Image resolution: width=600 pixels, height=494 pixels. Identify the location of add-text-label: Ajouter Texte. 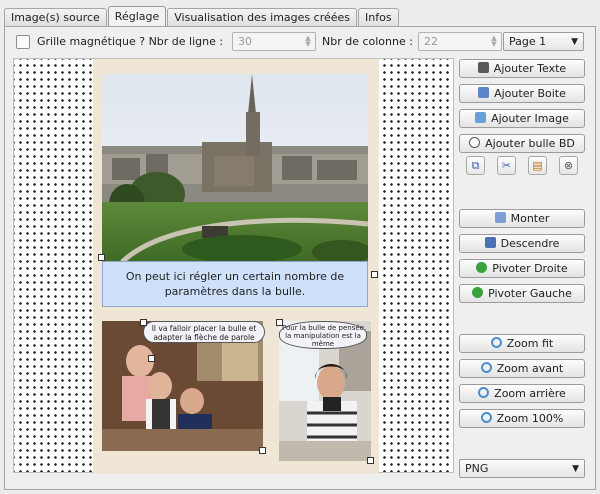
(530, 68).